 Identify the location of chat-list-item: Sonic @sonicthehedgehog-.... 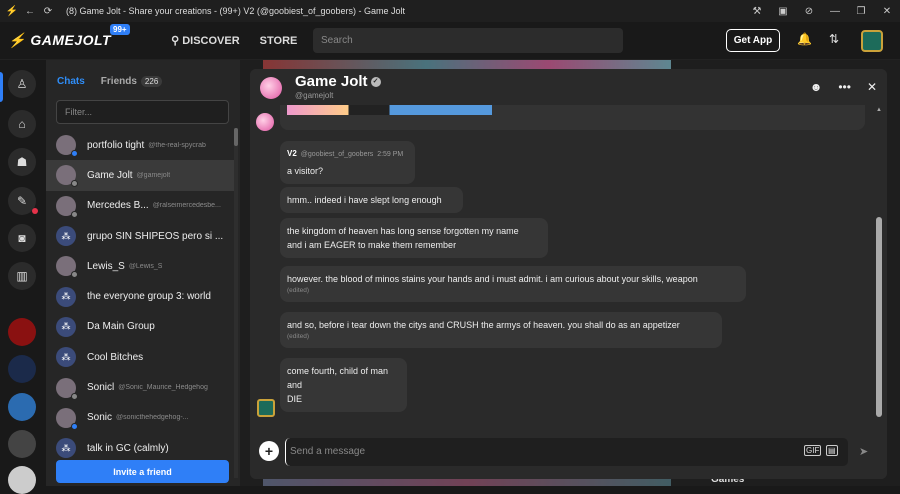
(140, 418).